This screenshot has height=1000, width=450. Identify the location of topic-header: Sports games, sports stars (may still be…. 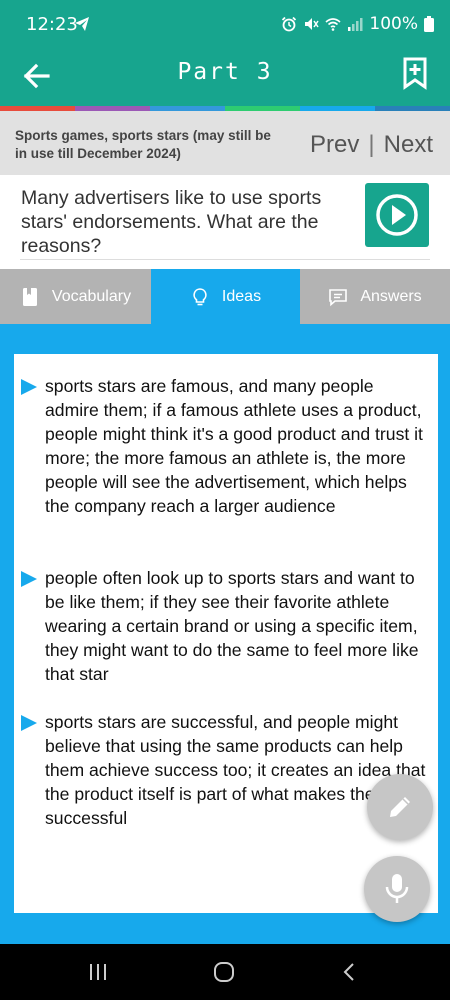
(225, 143).